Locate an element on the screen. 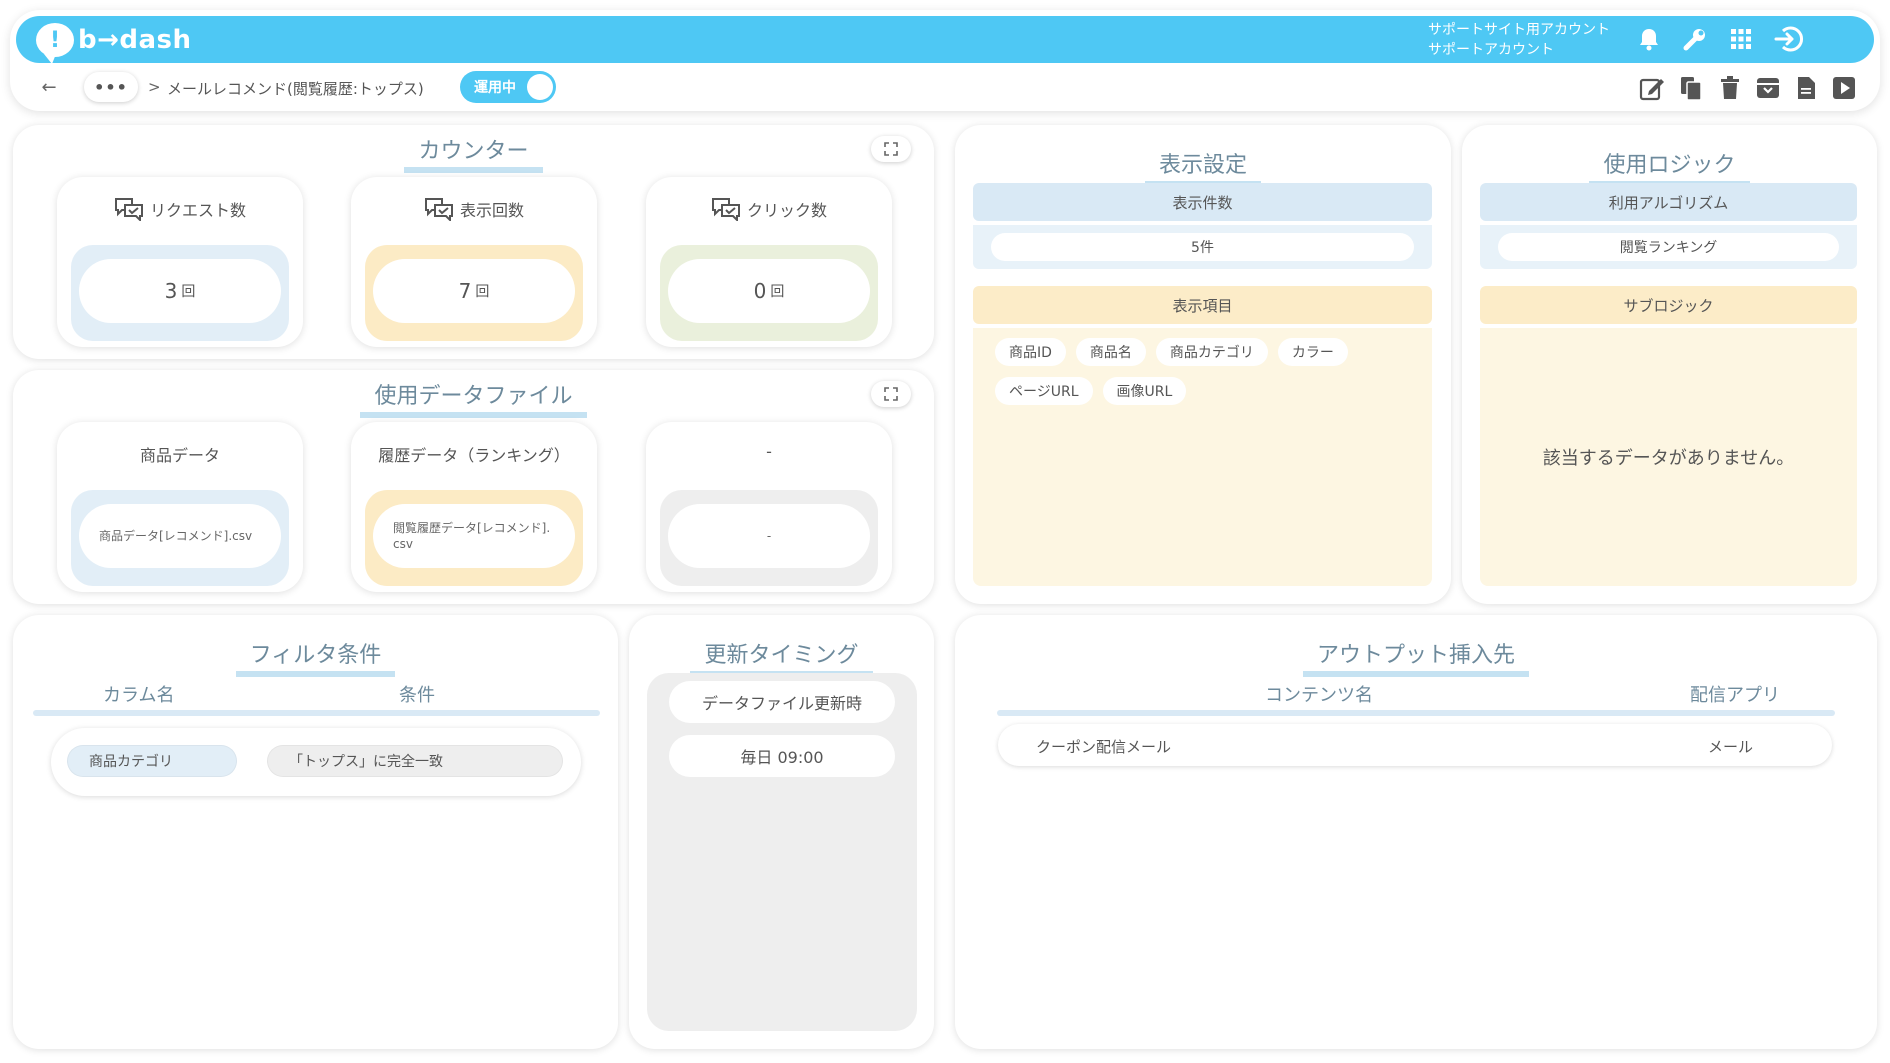 Image resolution: width=1890 pixels, height=1063 pixels. counter-tile-clicks: クリック数 0回 is located at coordinates (769, 262).